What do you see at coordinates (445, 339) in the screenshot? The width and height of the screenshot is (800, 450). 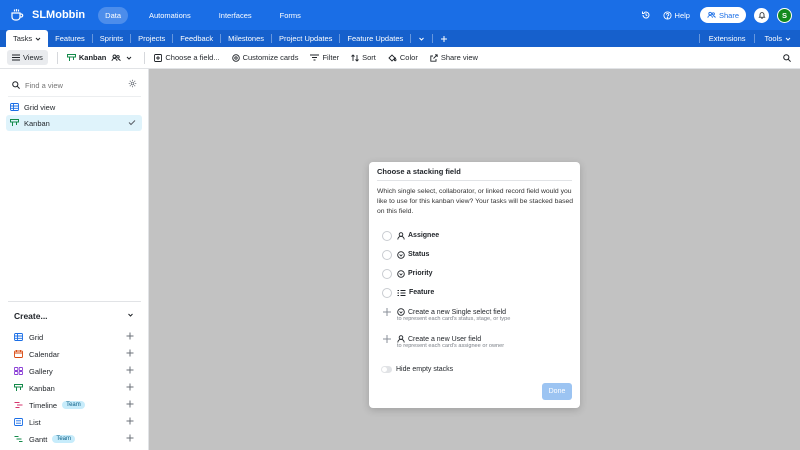 I see `option-label: Create a new User field` at bounding box center [445, 339].